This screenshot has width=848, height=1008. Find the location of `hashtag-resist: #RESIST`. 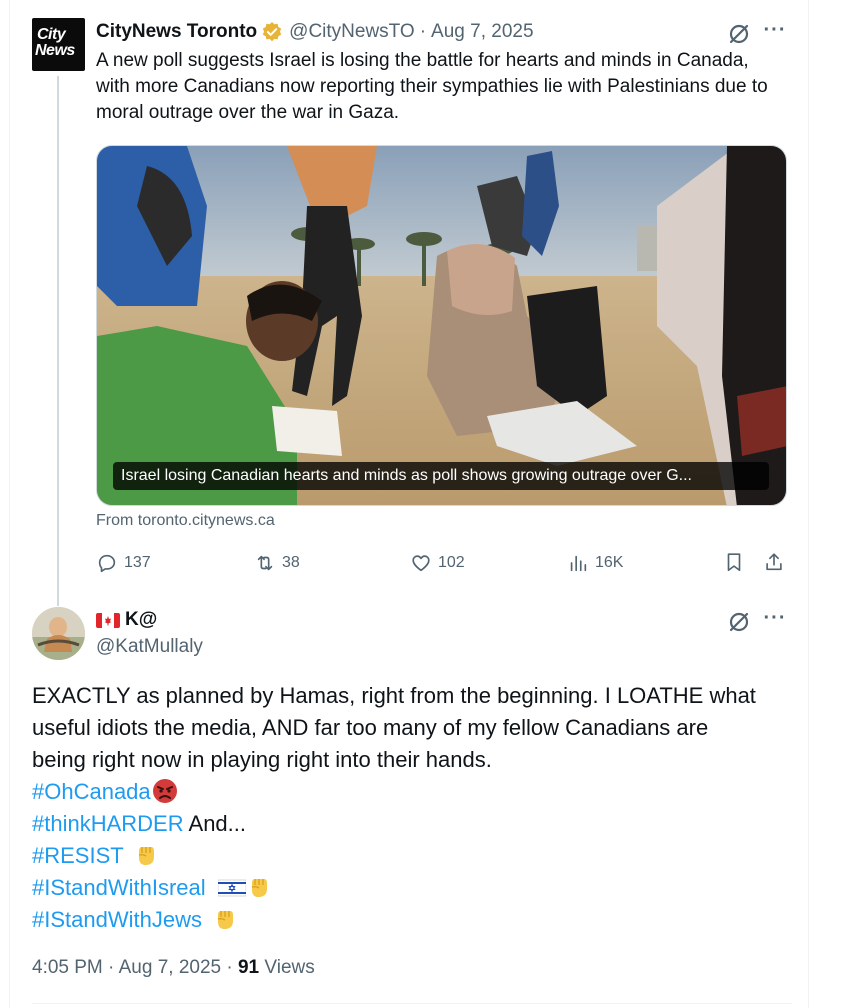

hashtag-resist: #RESIST is located at coordinates (77, 855).